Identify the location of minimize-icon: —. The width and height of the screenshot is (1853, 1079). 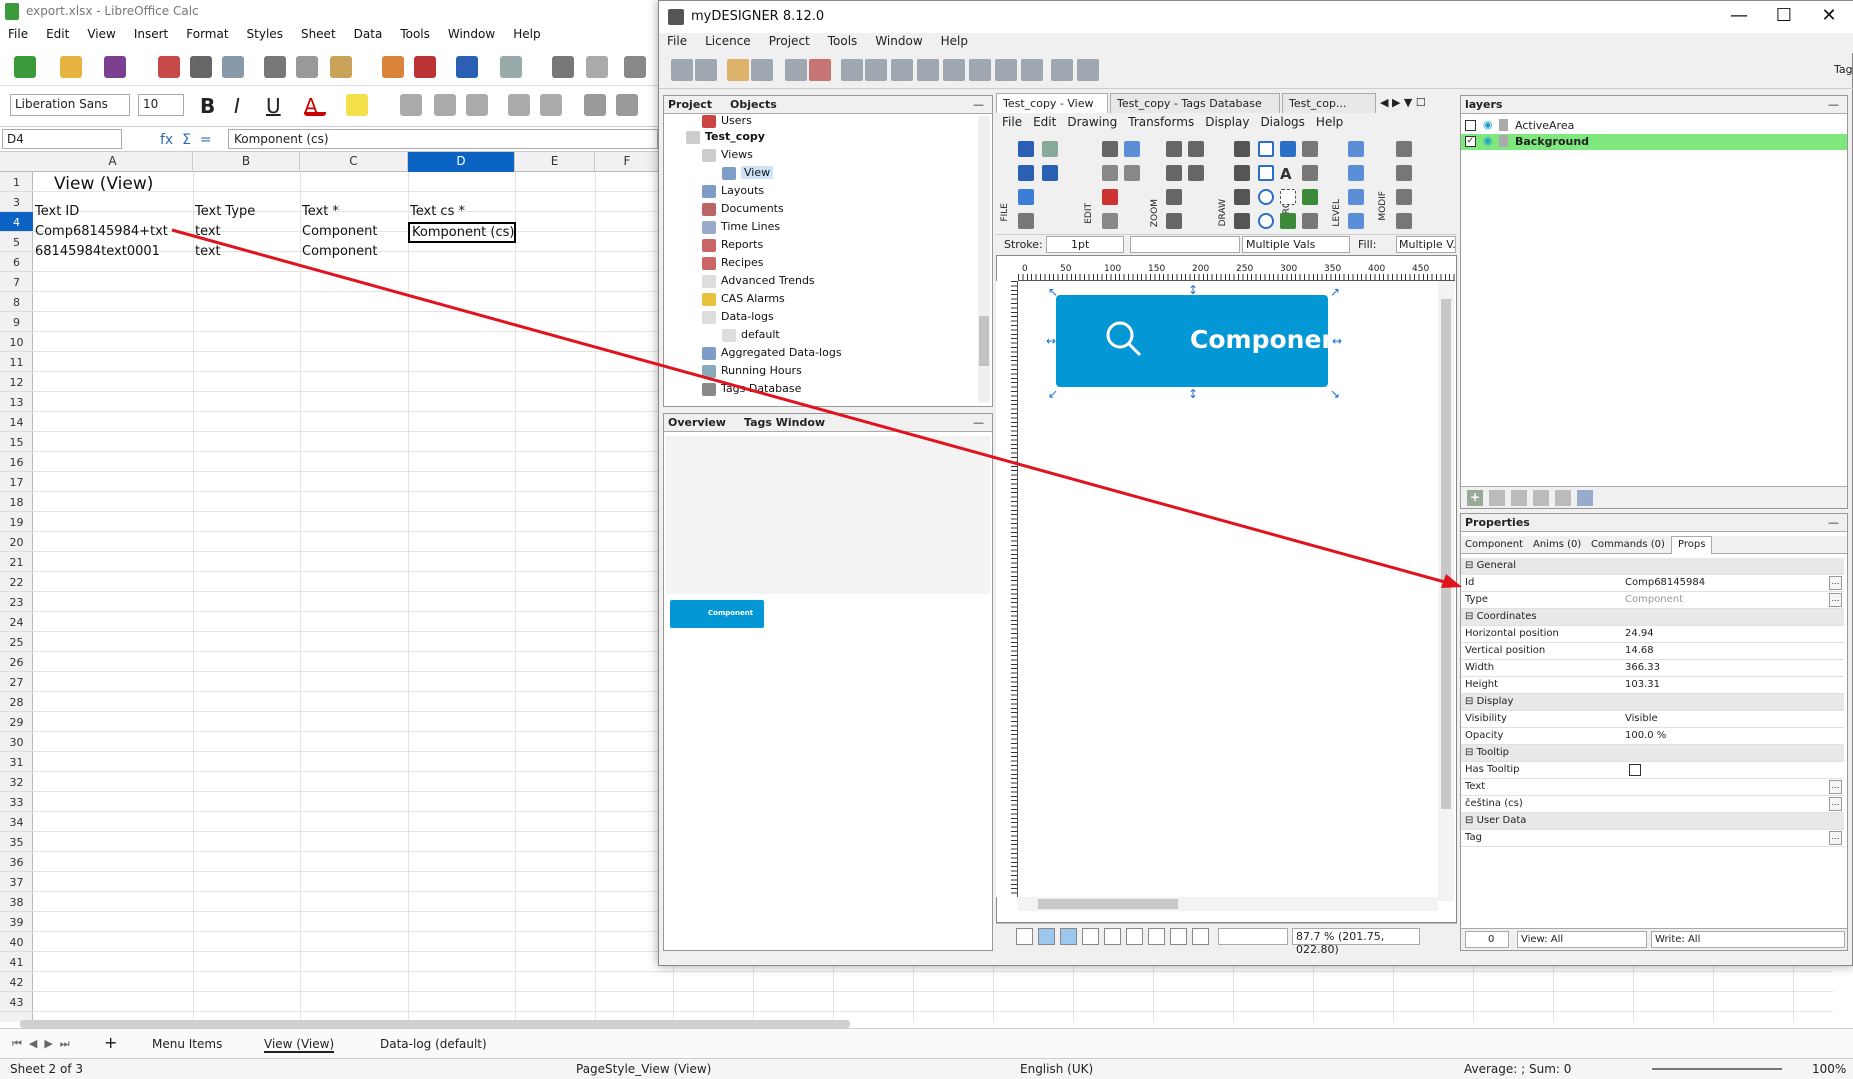
(1739, 15).